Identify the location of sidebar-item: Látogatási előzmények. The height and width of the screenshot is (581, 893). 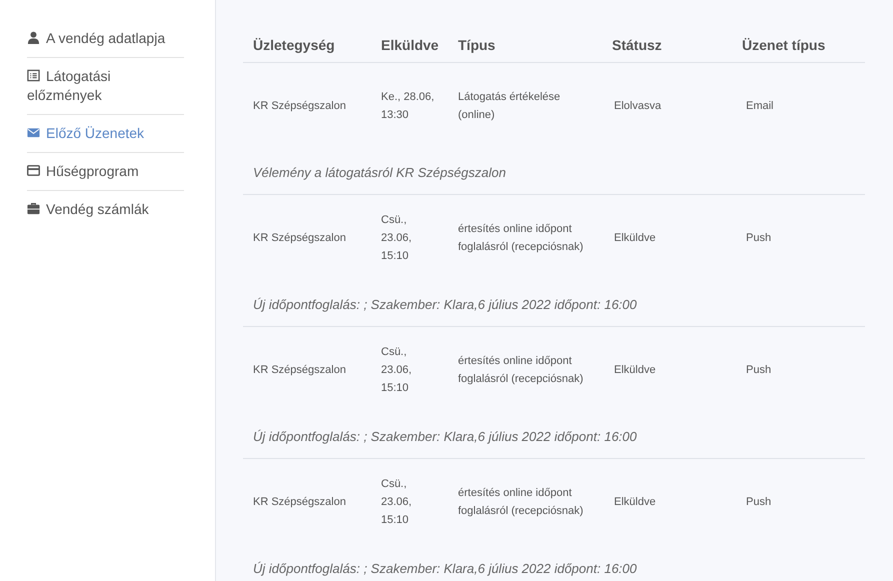
(105, 86).